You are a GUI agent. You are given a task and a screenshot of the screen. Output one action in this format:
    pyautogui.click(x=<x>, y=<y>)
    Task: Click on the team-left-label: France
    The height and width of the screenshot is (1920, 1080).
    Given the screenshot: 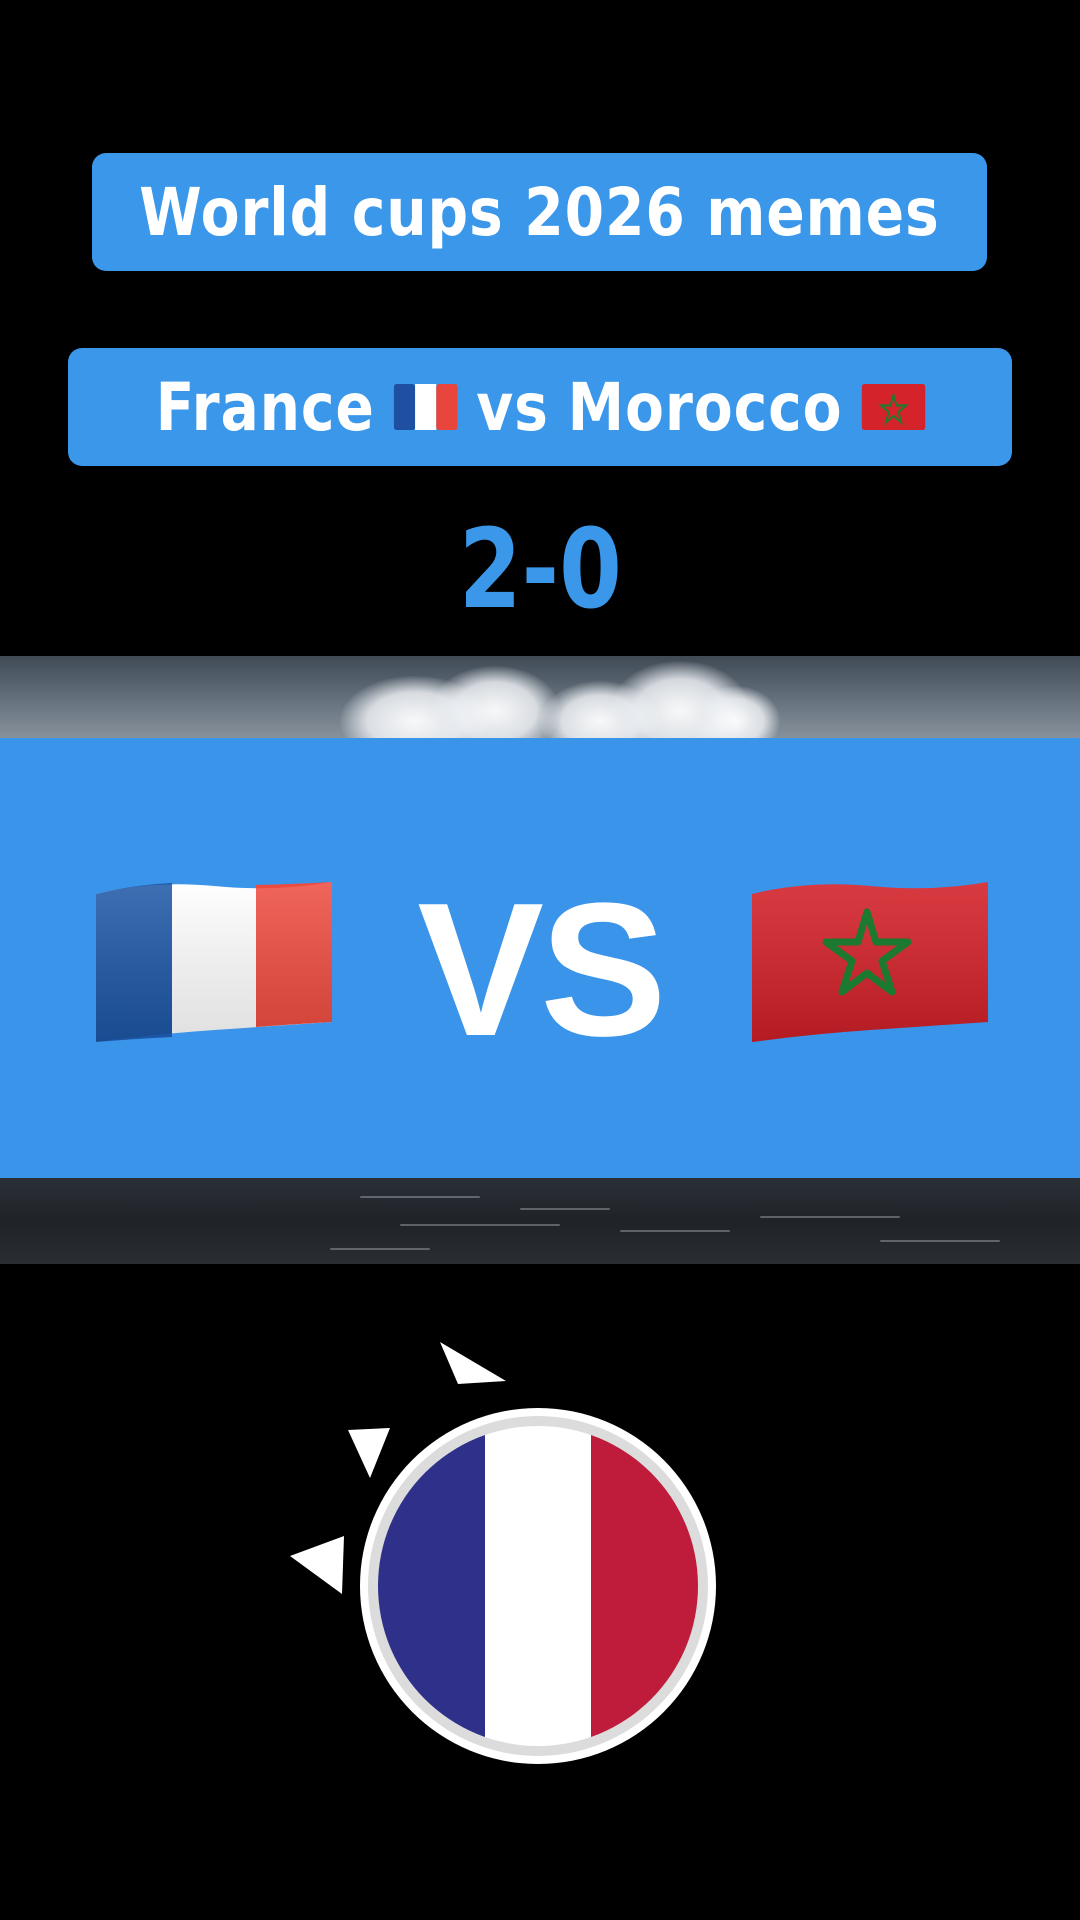 What is the action you would take?
    pyautogui.click(x=265, y=407)
    